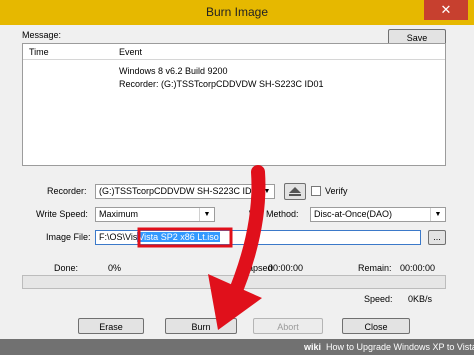  I want to click on red-arrow-annotation, so click(201, 247).